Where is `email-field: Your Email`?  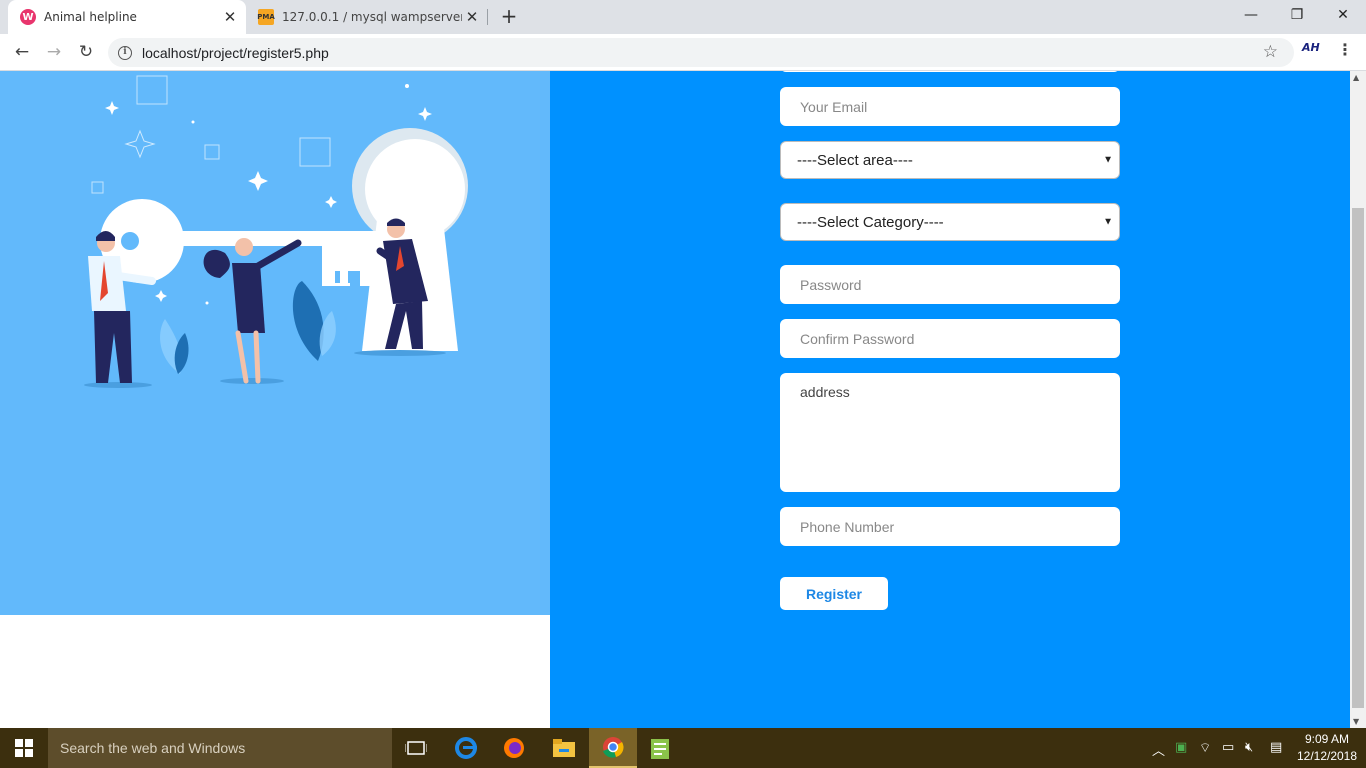
email-field: Your Email is located at coordinates (950, 106).